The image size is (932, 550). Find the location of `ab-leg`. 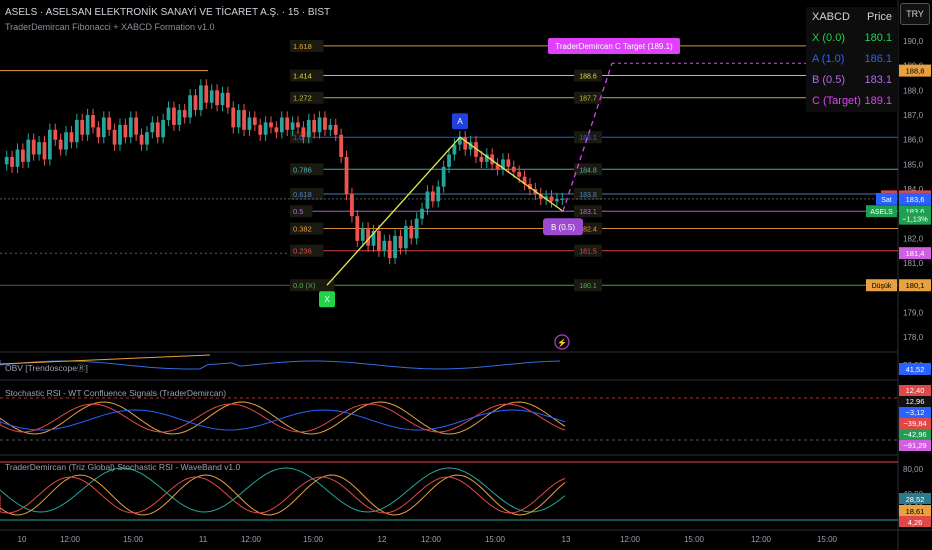

ab-leg is located at coordinates (511, 174).